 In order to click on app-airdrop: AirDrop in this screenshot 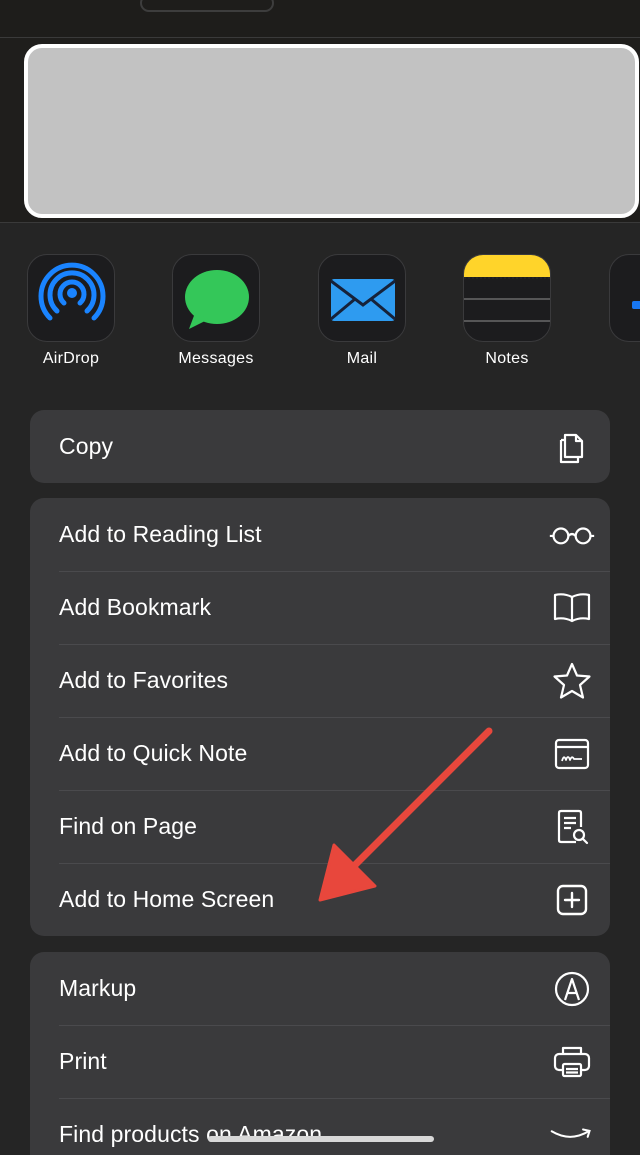, I will do `click(71, 311)`.